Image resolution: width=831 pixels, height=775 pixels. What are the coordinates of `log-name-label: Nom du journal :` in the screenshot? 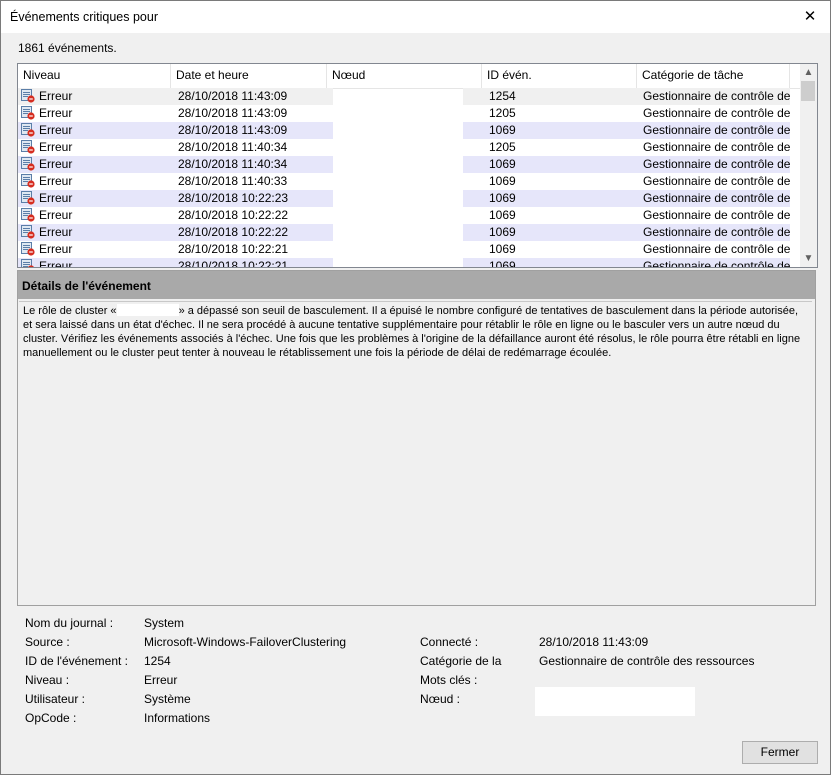 It's located at (69, 623).